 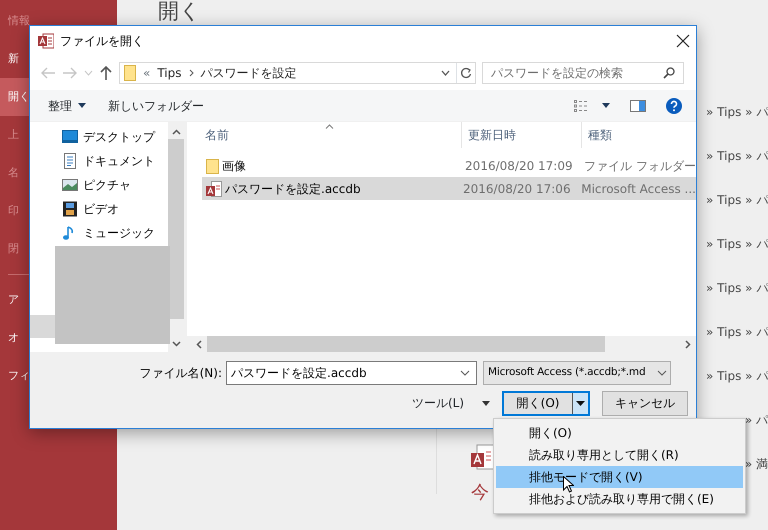 I want to click on access-app-icon, so click(x=46, y=41).